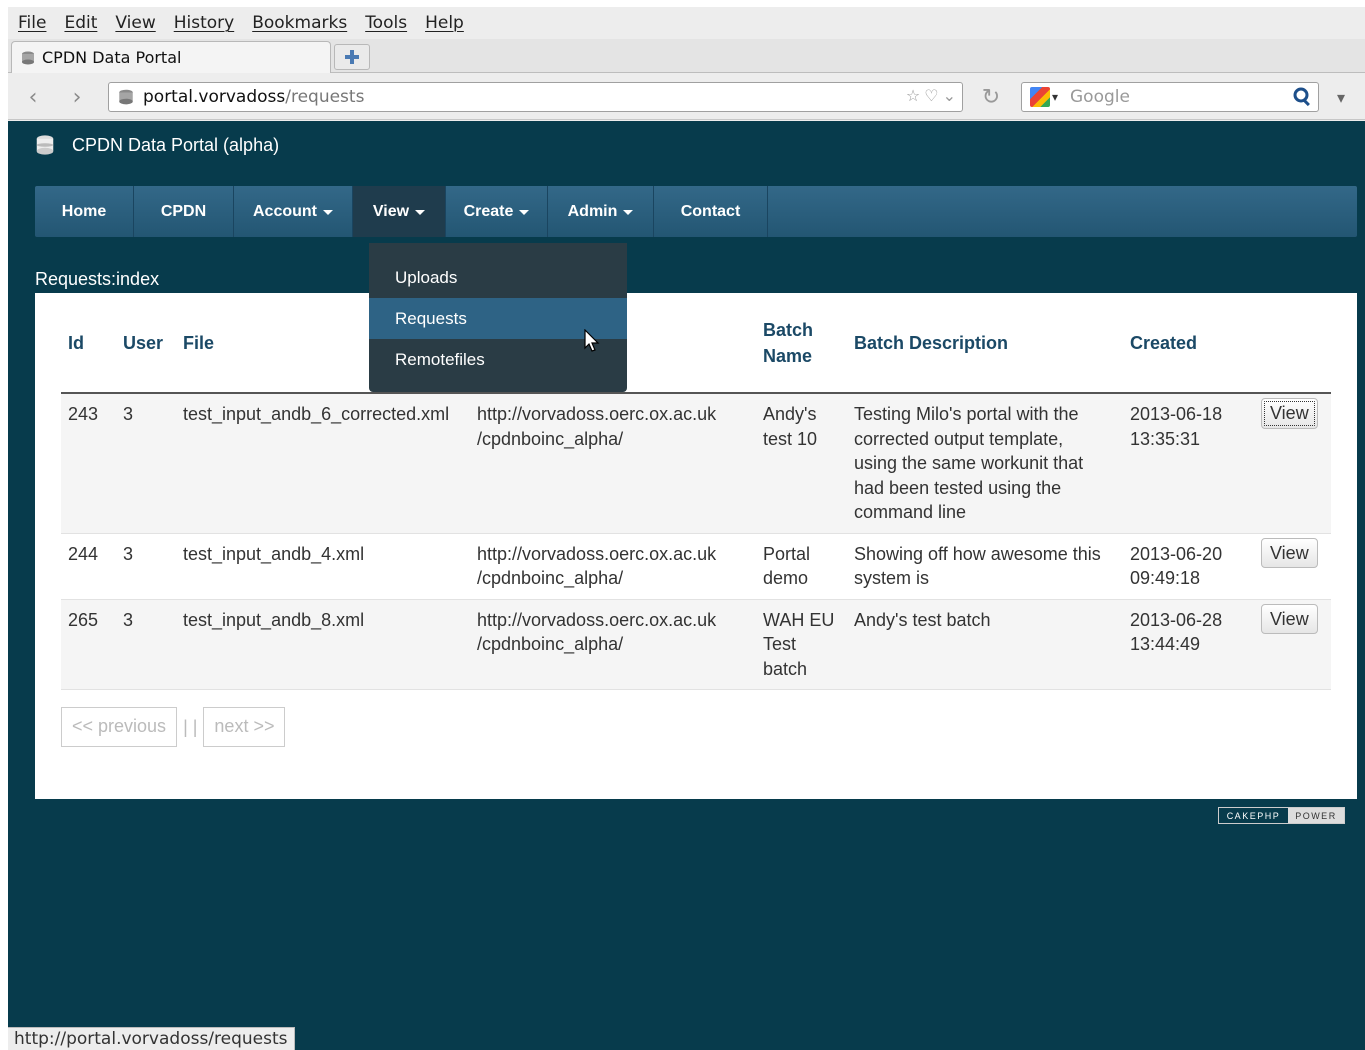  I want to click on menu-tools: Tools, so click(386, 23).